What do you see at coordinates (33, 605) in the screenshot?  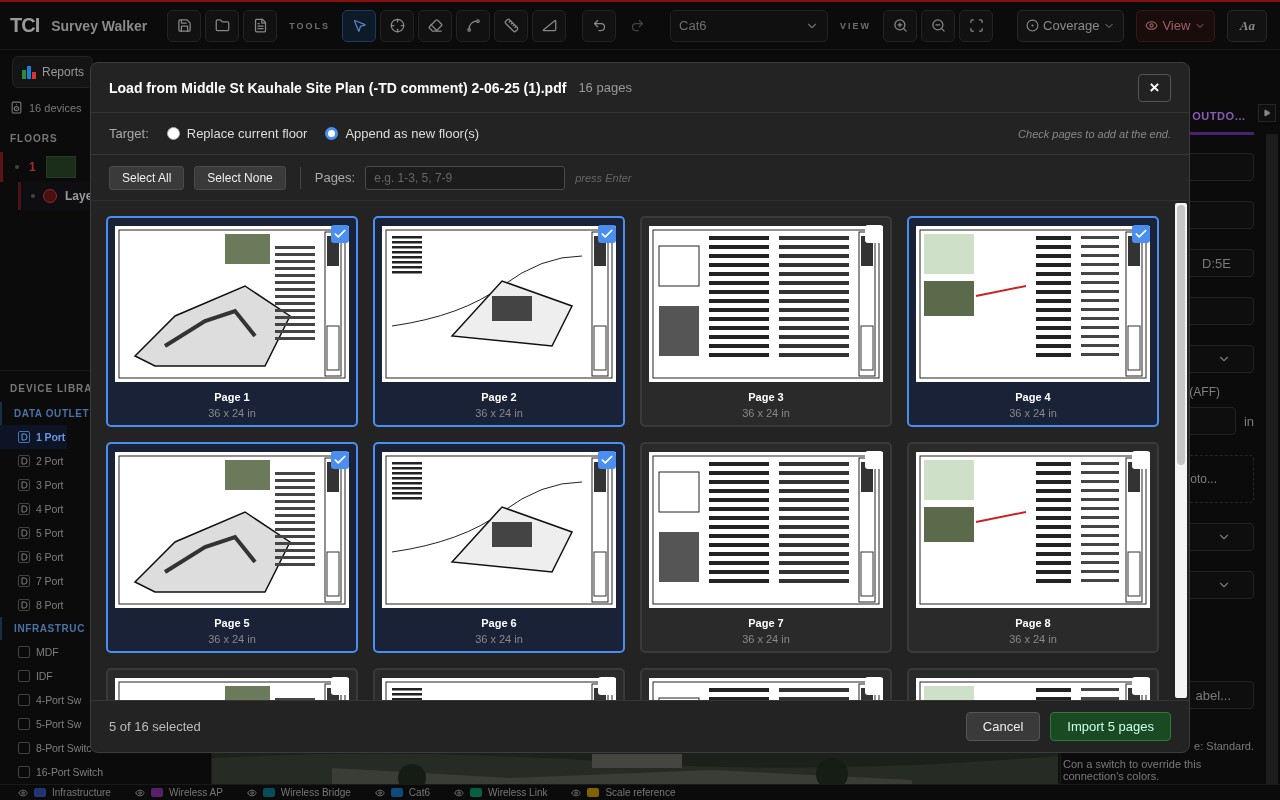 I see `library-item: 8 Port` at bounding box center [33, 605].